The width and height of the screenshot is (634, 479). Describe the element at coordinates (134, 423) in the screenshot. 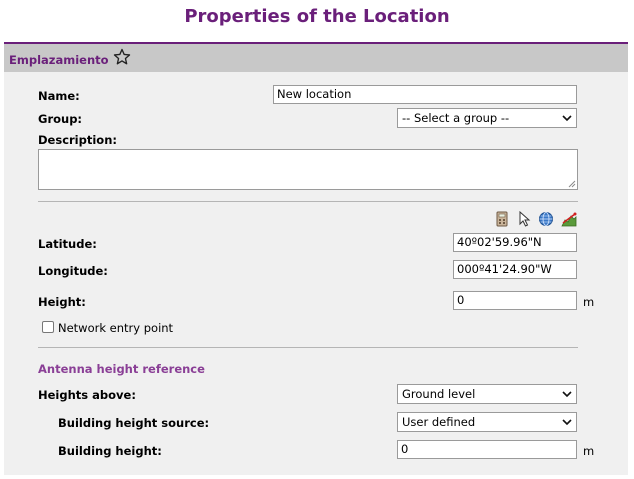

I see `building-source-label: Building height source:` at that location.